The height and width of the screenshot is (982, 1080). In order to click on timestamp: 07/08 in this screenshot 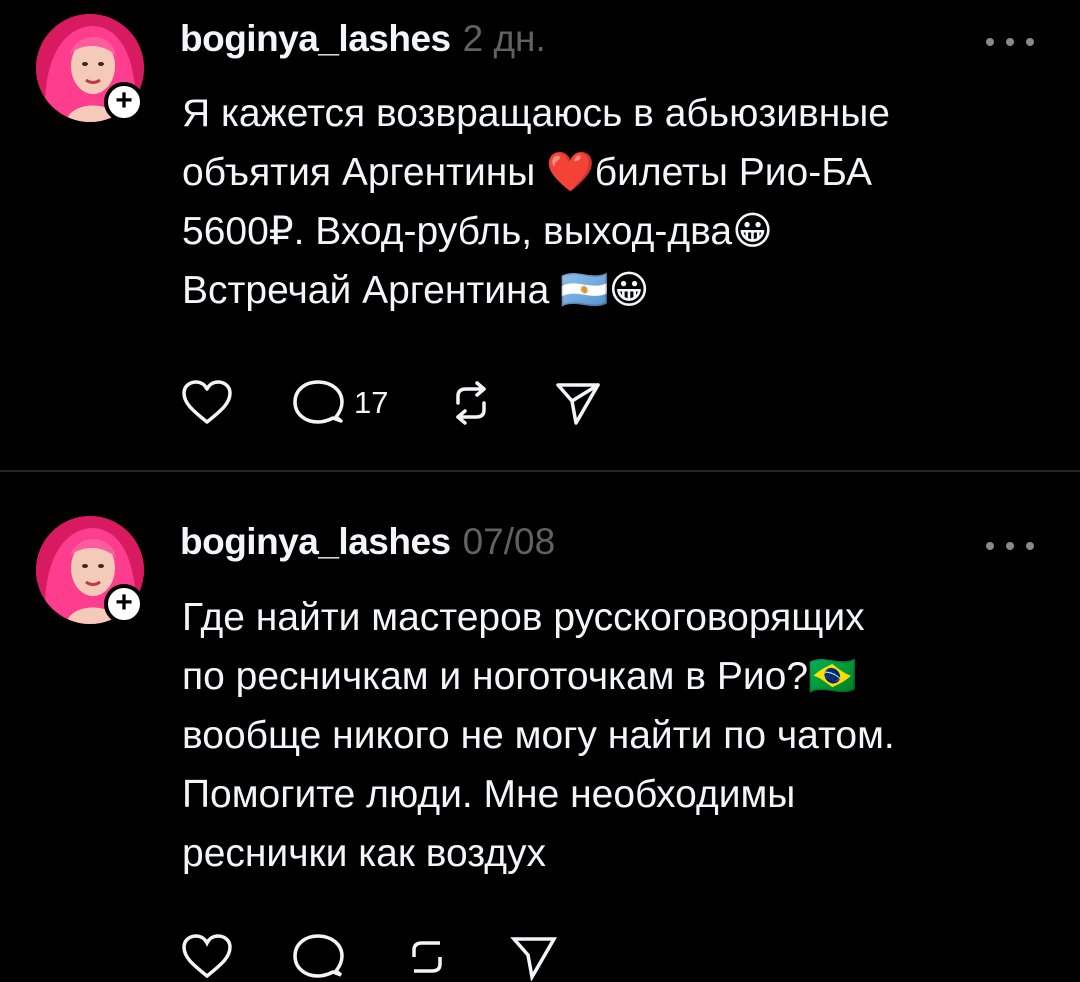, I will do `click(509, 541)`.